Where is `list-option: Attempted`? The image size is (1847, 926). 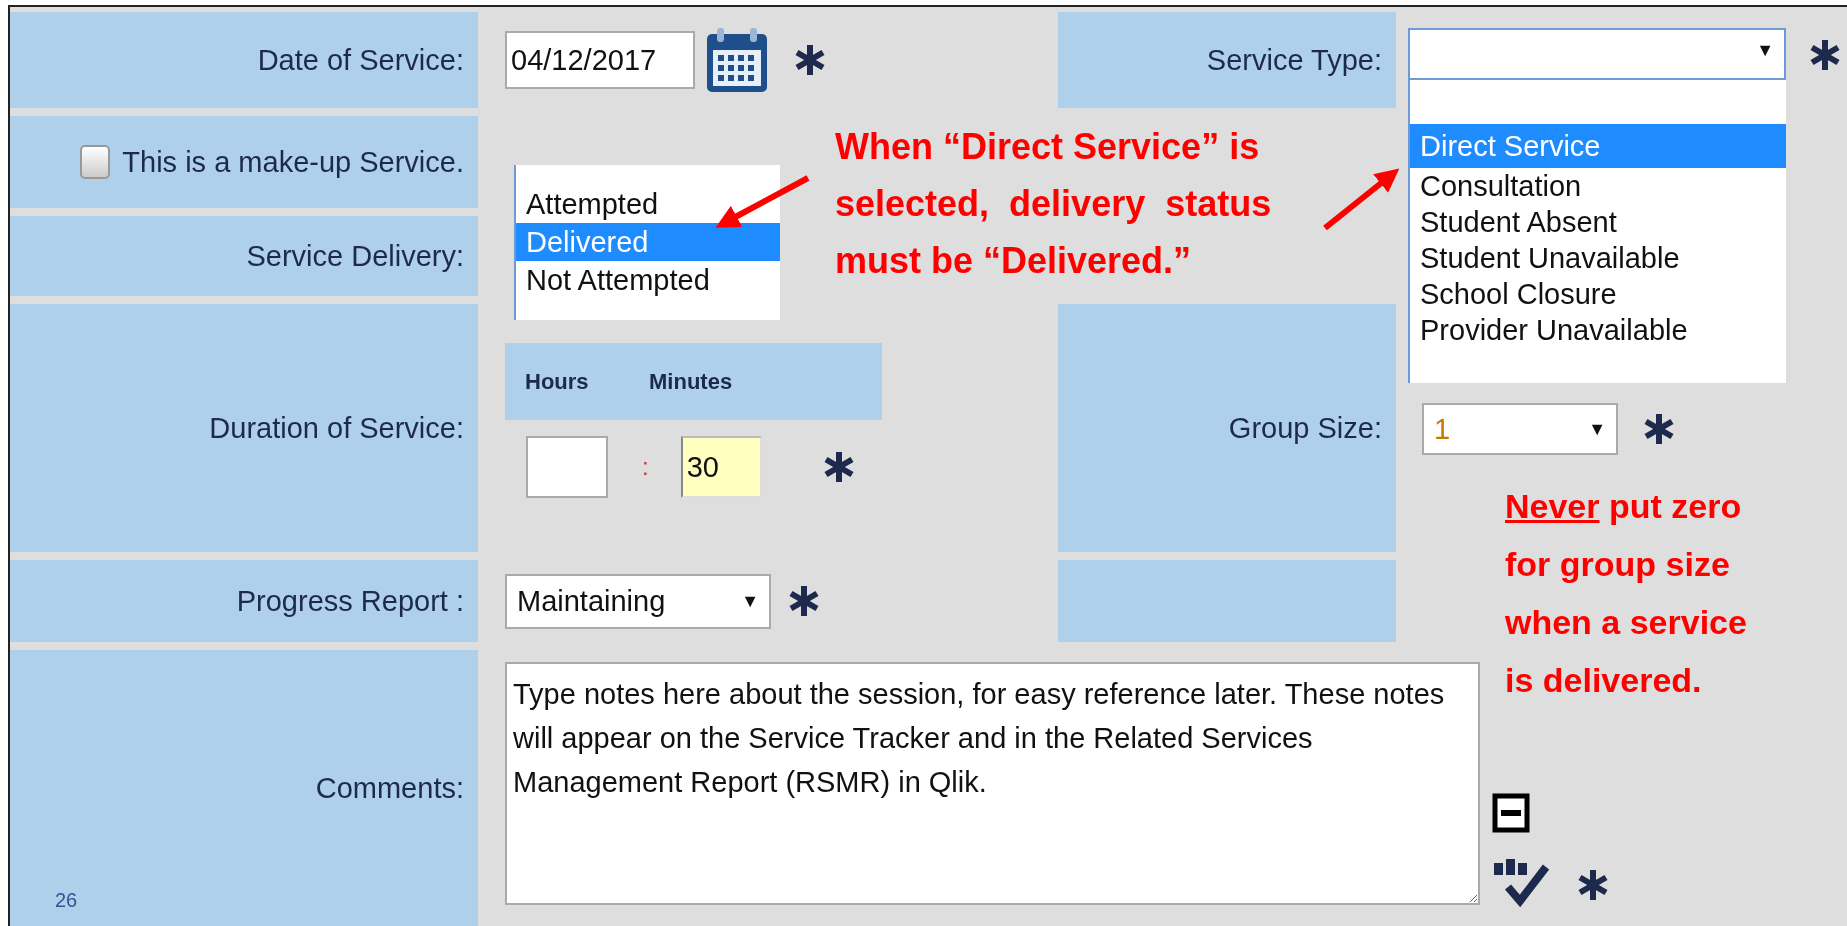
list-option: Attempted is located at coordinates (648, 204).